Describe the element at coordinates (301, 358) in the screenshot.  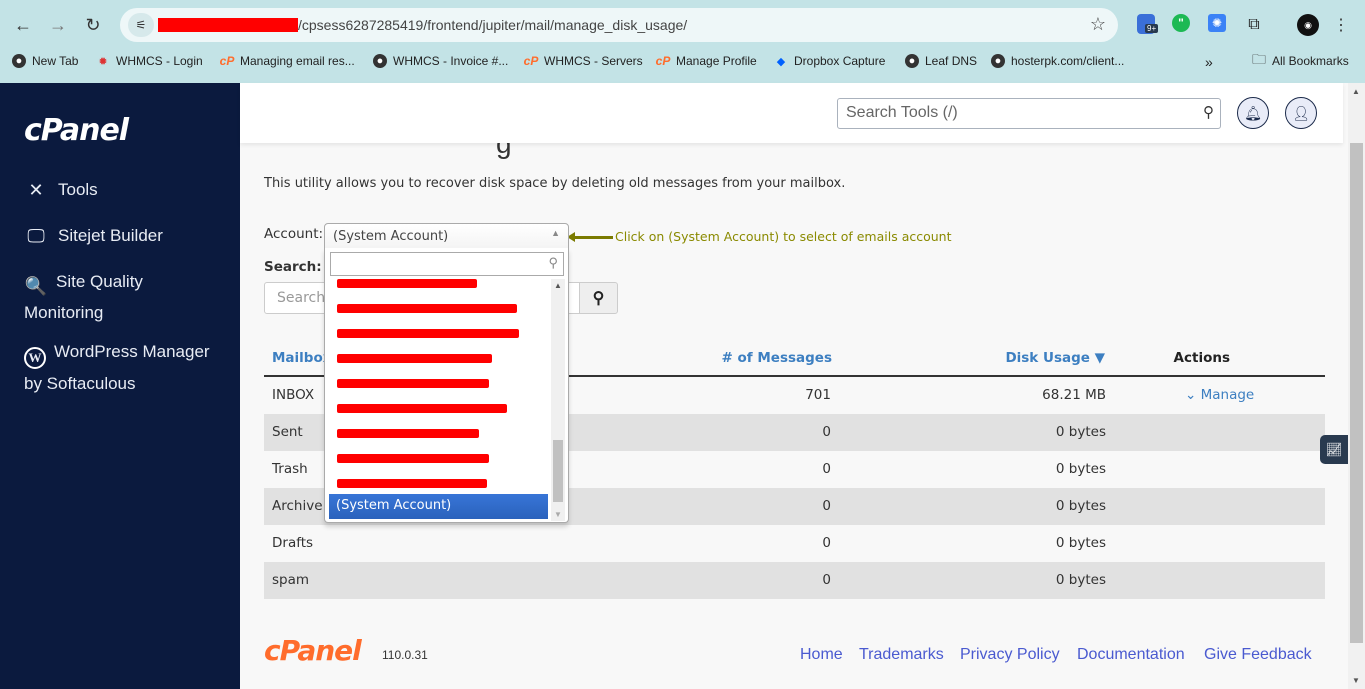
I see `column-header-mailbox: Mailbox` at that location.